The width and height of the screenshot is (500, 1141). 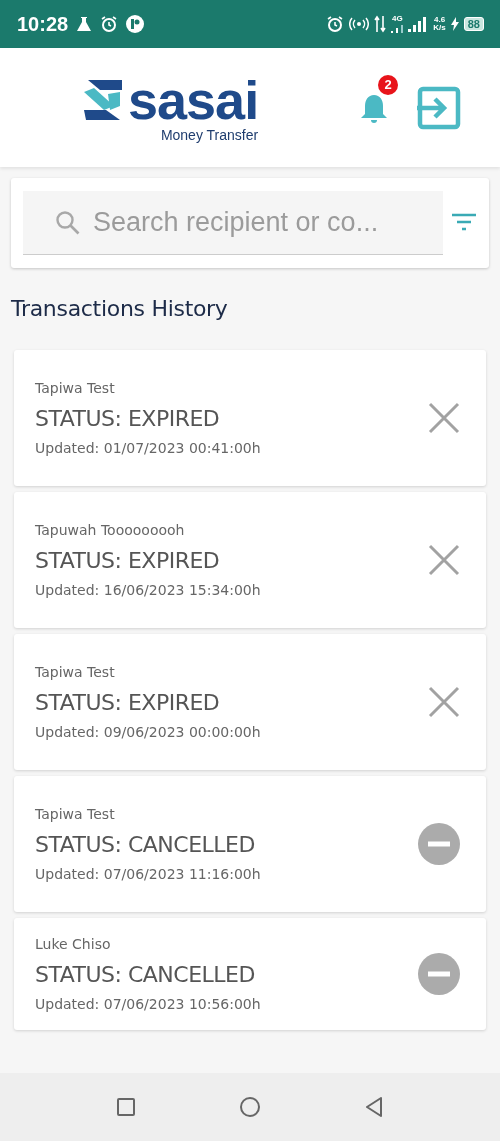 What do you see at coordinates (126, 1107) in the screenshot?
I see `recents-button` at bounding box center [126, 1107].